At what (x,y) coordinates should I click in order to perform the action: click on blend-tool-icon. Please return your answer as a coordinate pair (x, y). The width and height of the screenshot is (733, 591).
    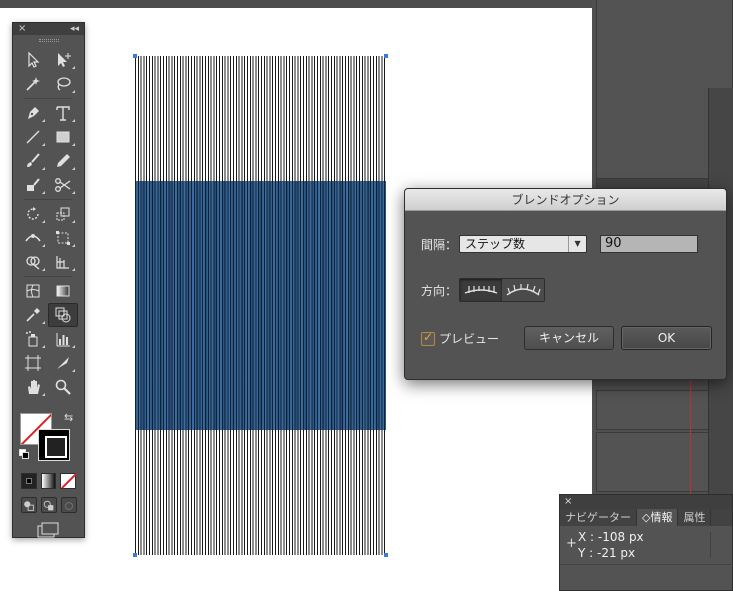
    Looking at the image, I should click on (63, 315).